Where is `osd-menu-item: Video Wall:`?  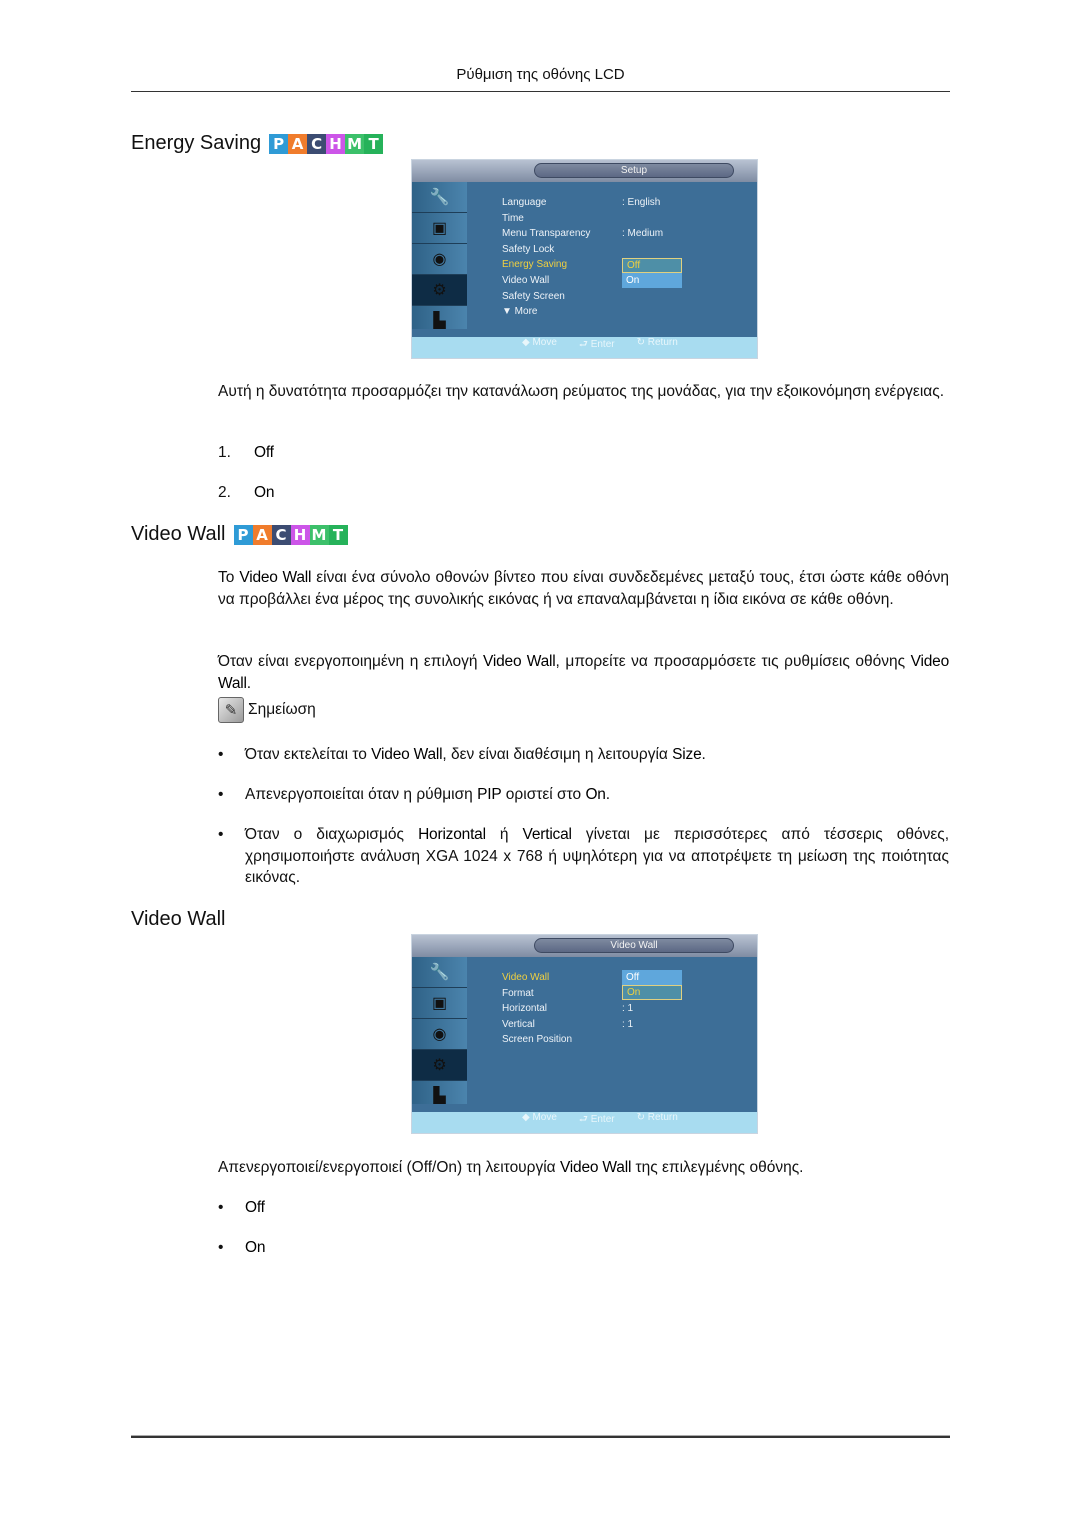
osd-menu-item: Video Wall: is located at coordinates (567, 978).